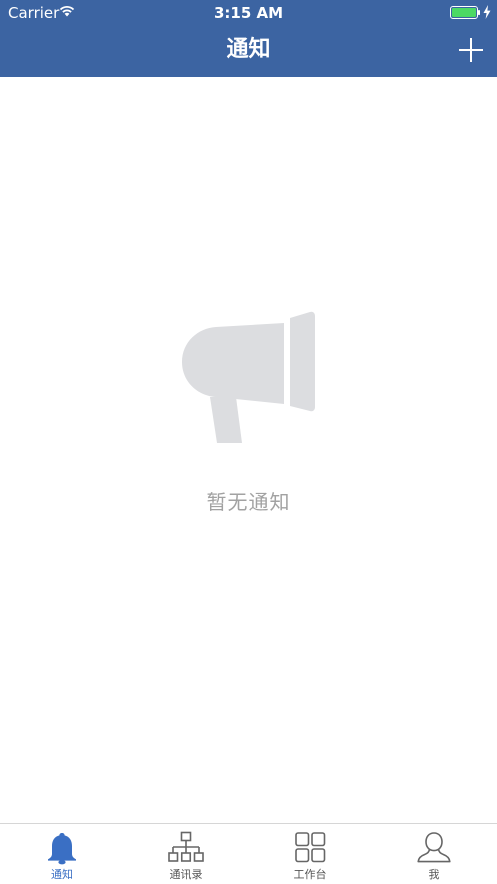 The height and width of the screenshot is (884, 497). Describe the element at coordinates (434, 874) in the screenshot. I see `tab-label-me: 我` at that location.